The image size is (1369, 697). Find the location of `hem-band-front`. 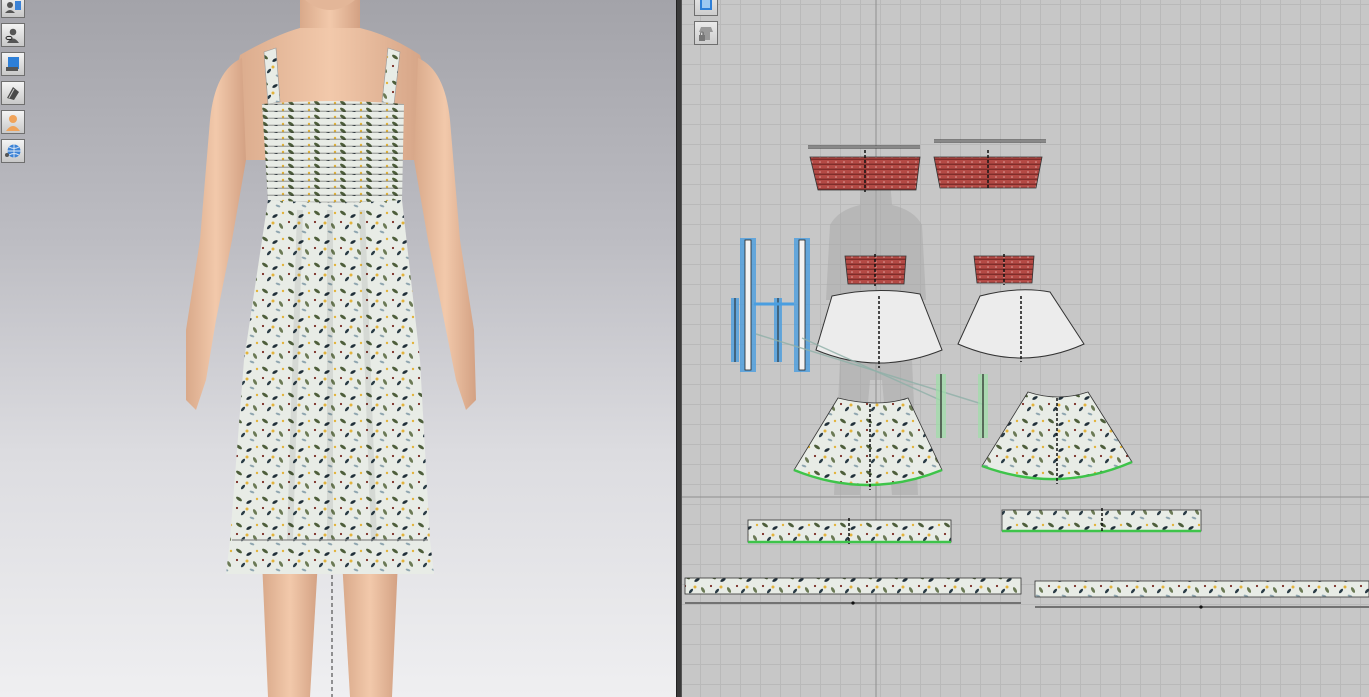

hem-band-front is located at coordinates (853, 591).